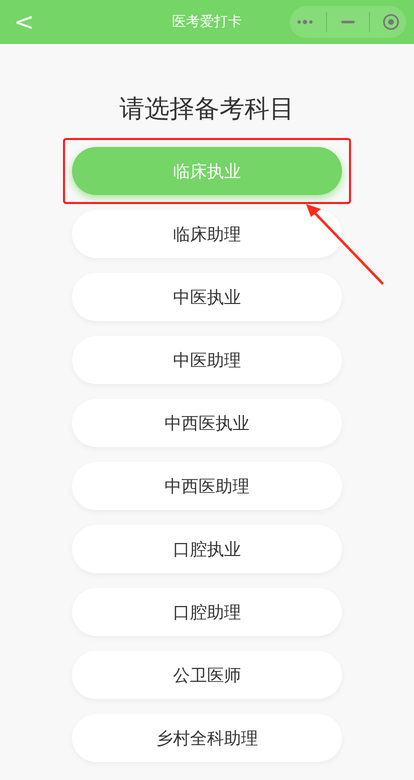 The width and height of the screenshot is (414, 780). Describe the element at coordinates (207, 486) in the screenshot. I see `subject-option: 中西医助理` at that location.